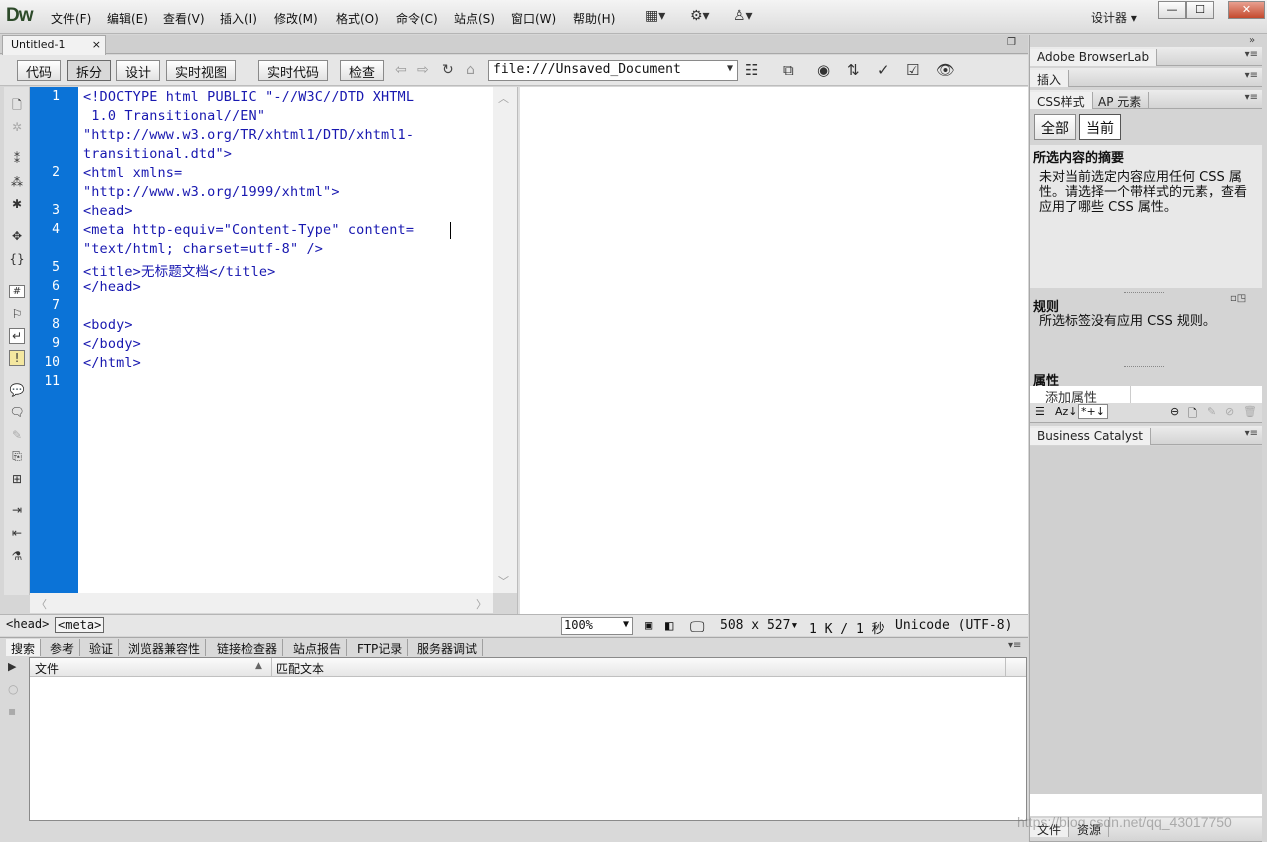 The width and height of the screenshot is (1267, 842). I want to click on hand-tool-icon: ◧, so click(669, 626).